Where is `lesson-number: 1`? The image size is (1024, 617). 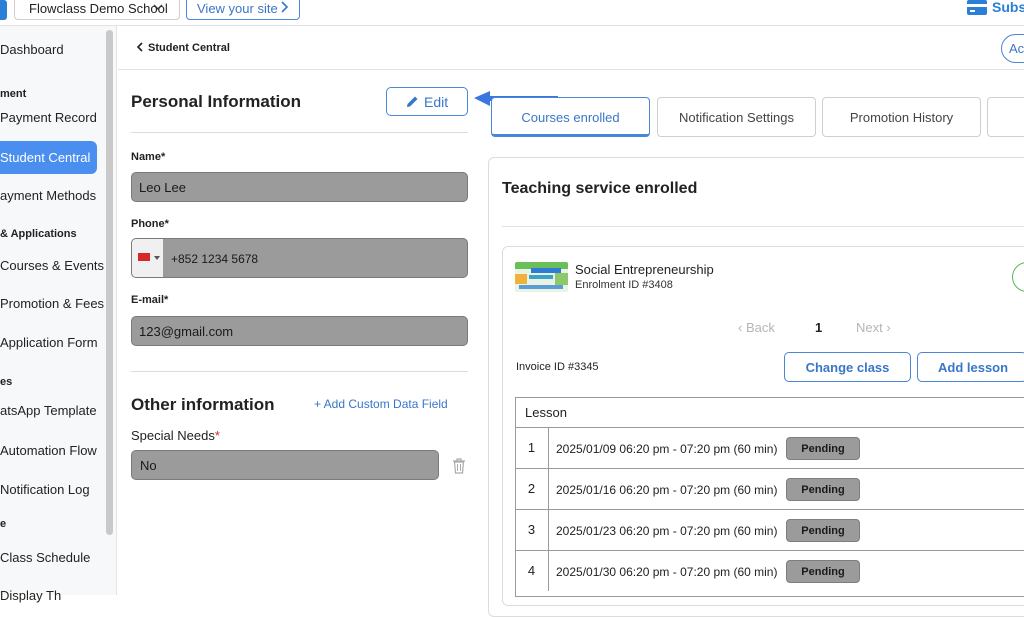
lesson-number: 1 is located at coordinates (532, 448).